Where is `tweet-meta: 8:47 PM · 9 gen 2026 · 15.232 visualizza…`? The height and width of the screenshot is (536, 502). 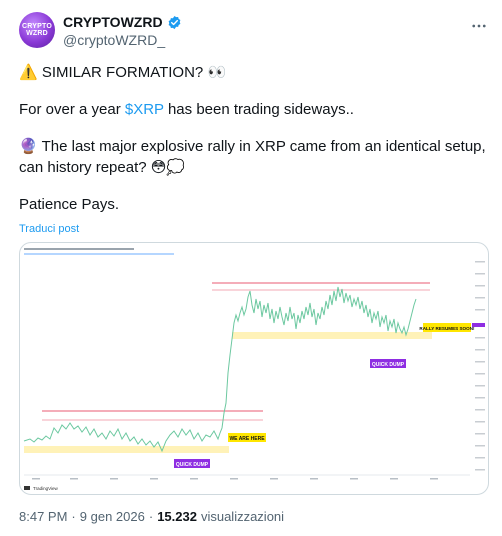
tweet-meta: 8:47 PM · 9 gen 2026 · 15.232 visualizza… is located at coordinates (151, 516).